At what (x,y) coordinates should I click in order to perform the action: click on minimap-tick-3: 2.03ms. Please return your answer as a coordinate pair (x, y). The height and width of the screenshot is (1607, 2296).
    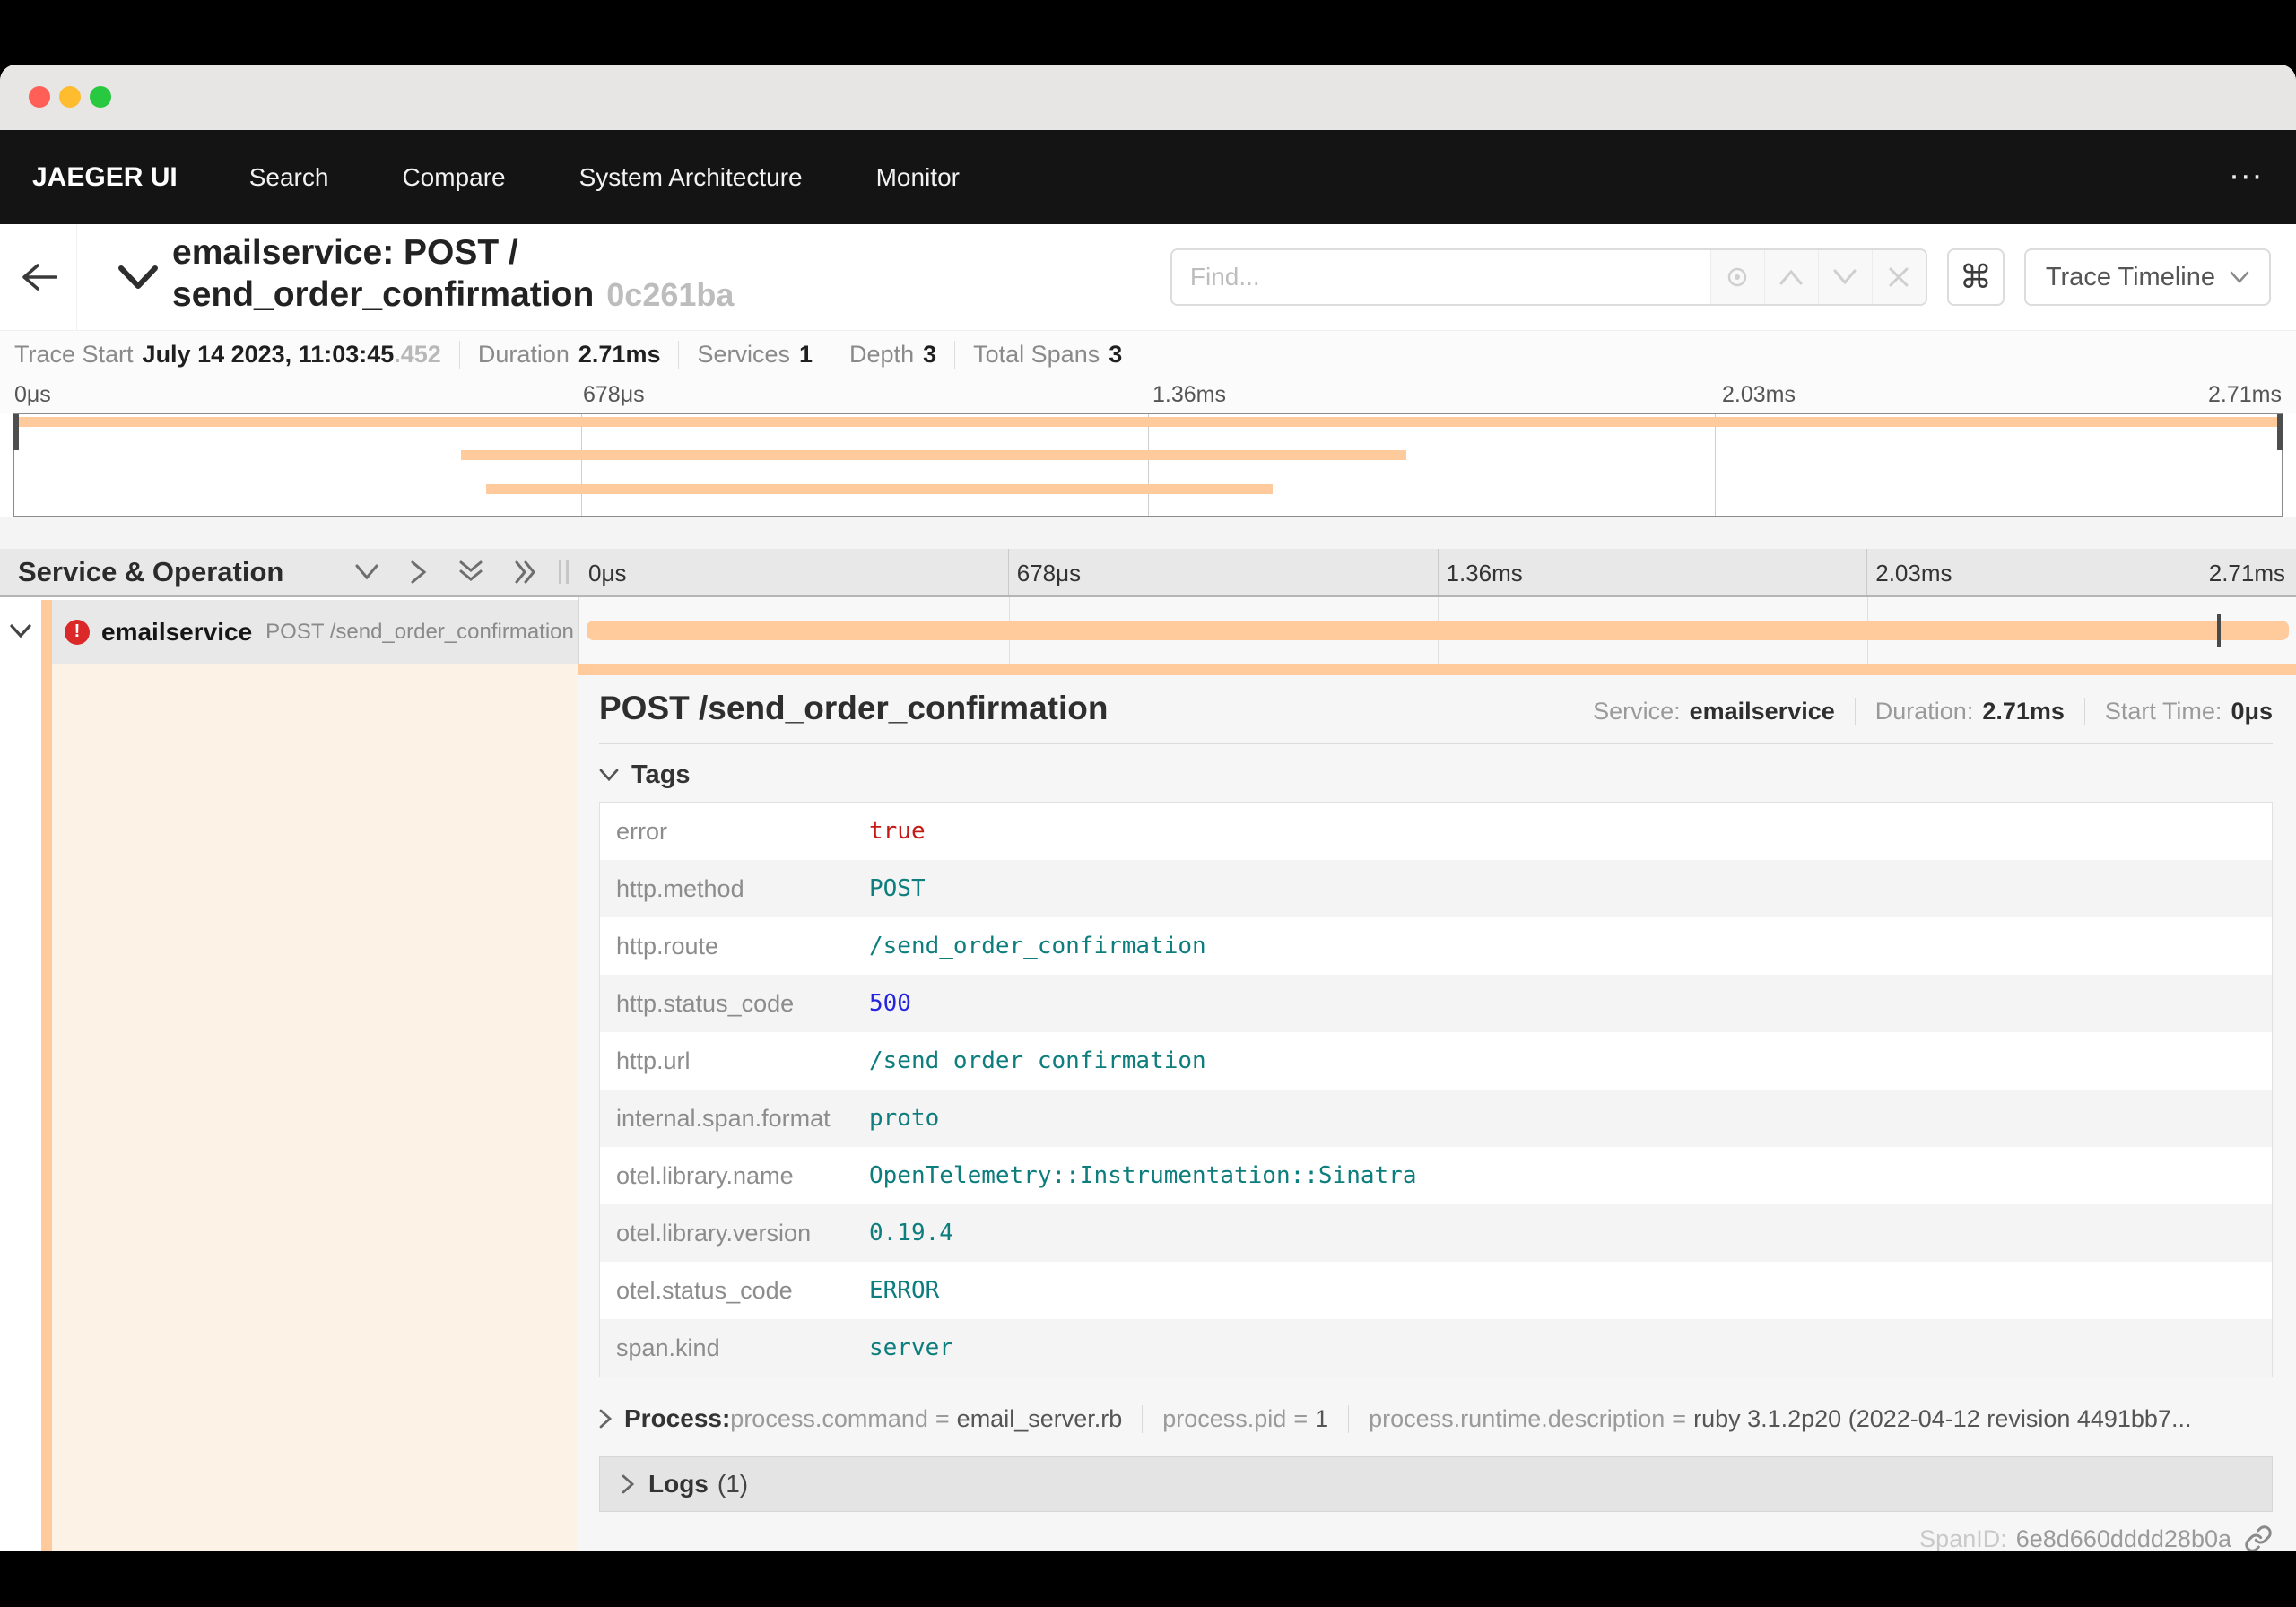
    Looking at the image, I should click on (1759, 395).